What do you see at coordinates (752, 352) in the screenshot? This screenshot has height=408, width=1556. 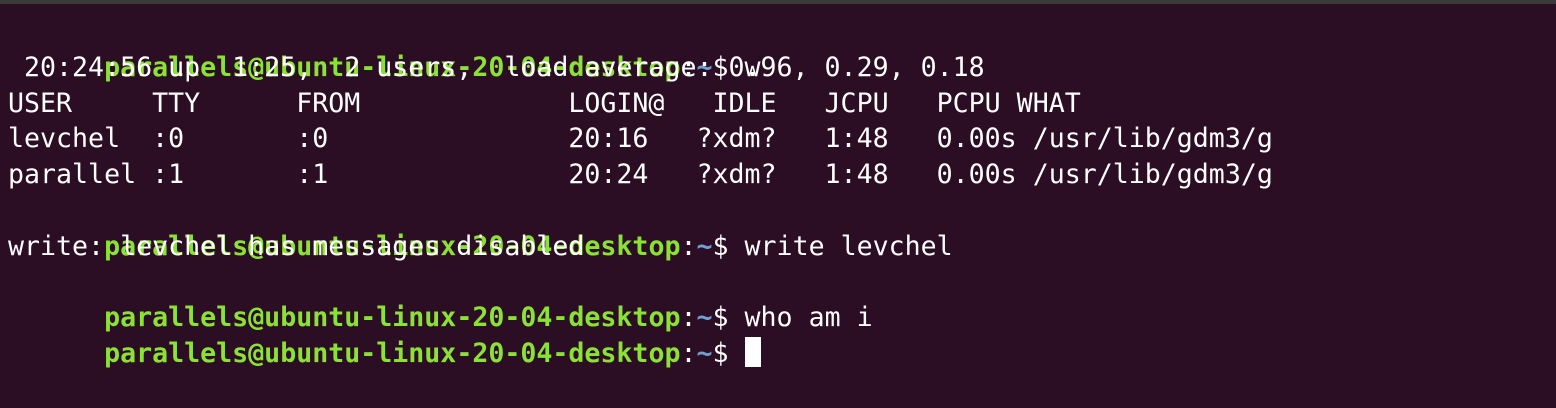 I see `text-cursor` at bounding box center [752, 352].